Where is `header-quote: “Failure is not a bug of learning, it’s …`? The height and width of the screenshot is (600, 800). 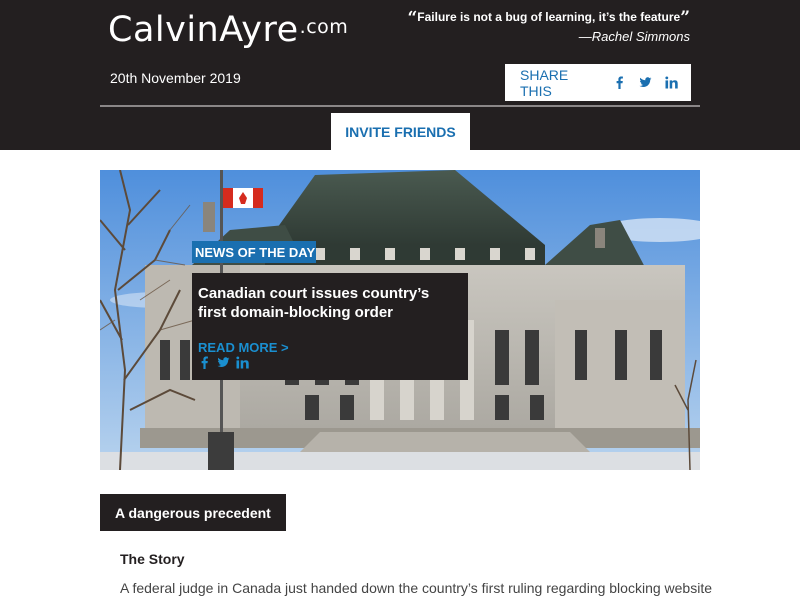 header-quote: “Failure is not a bug of learning, it’s … is located at coordinates (548, 26).